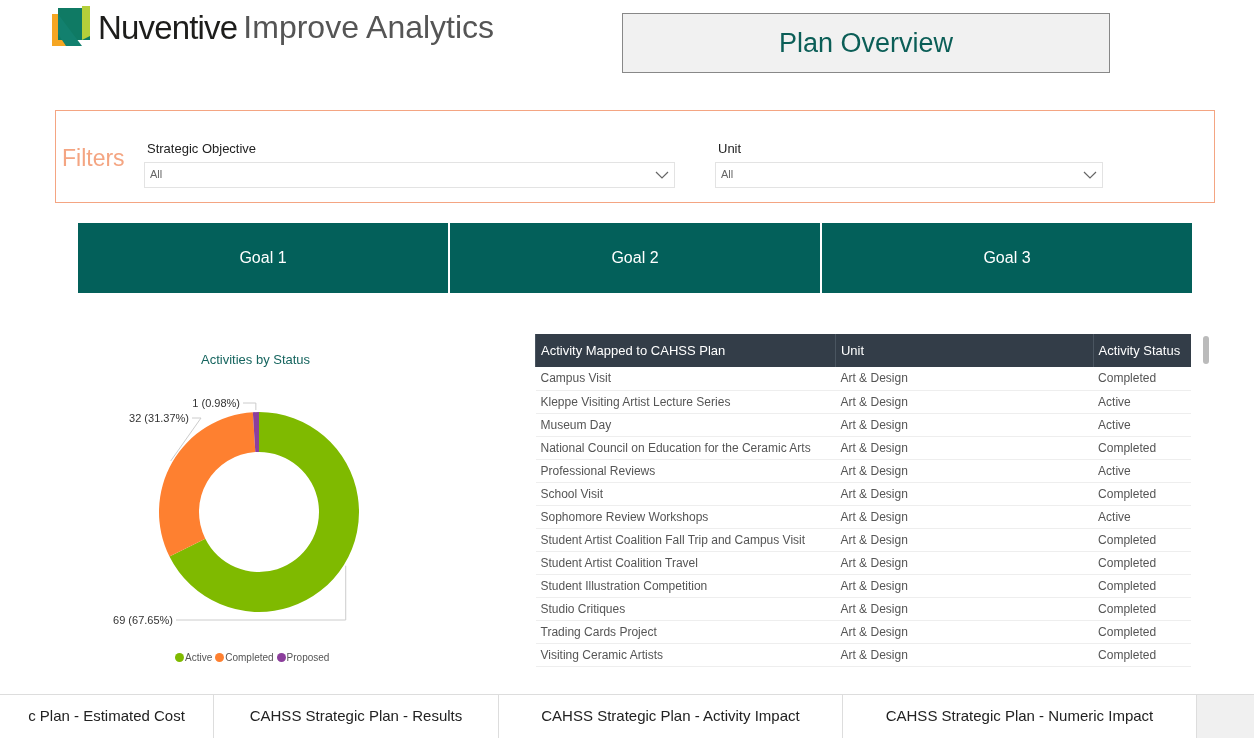 Image resolution: width=1254 pixels, height=738 pixels. What do you see at coordinates (202, 149) in the screenshot?
I see `field-label: Strategic Objective` at bounding box center [202, 149].